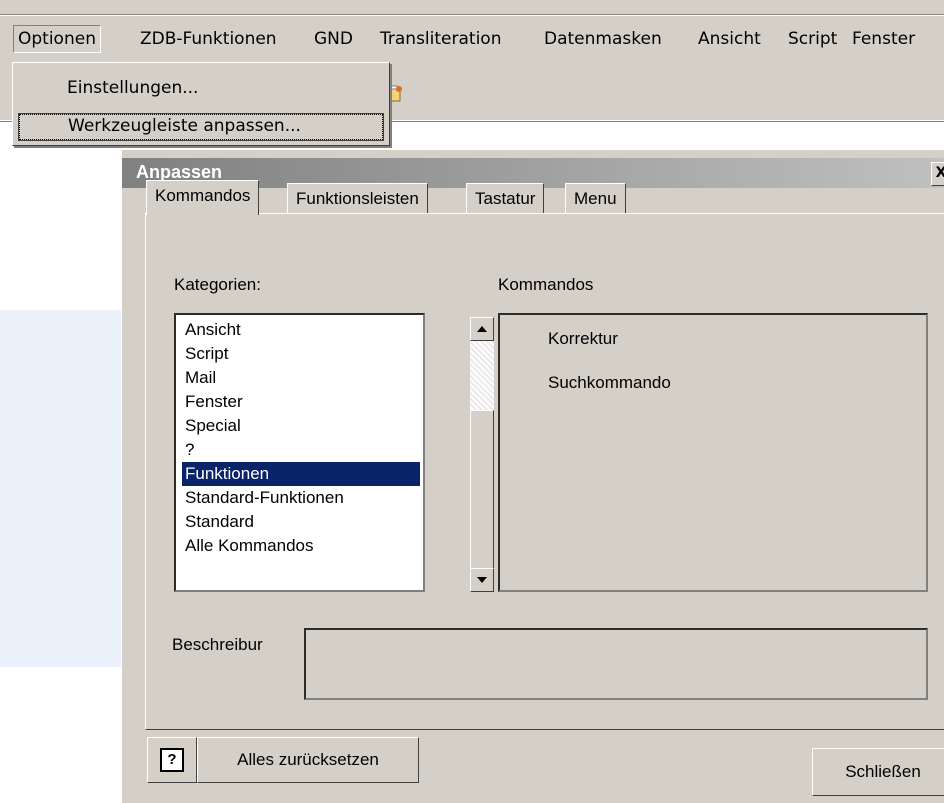 This screenshot has height=803, width=944. Describe the element at coordinates (472, 14) in the screenshot. I see `window-top-divider` at that location.